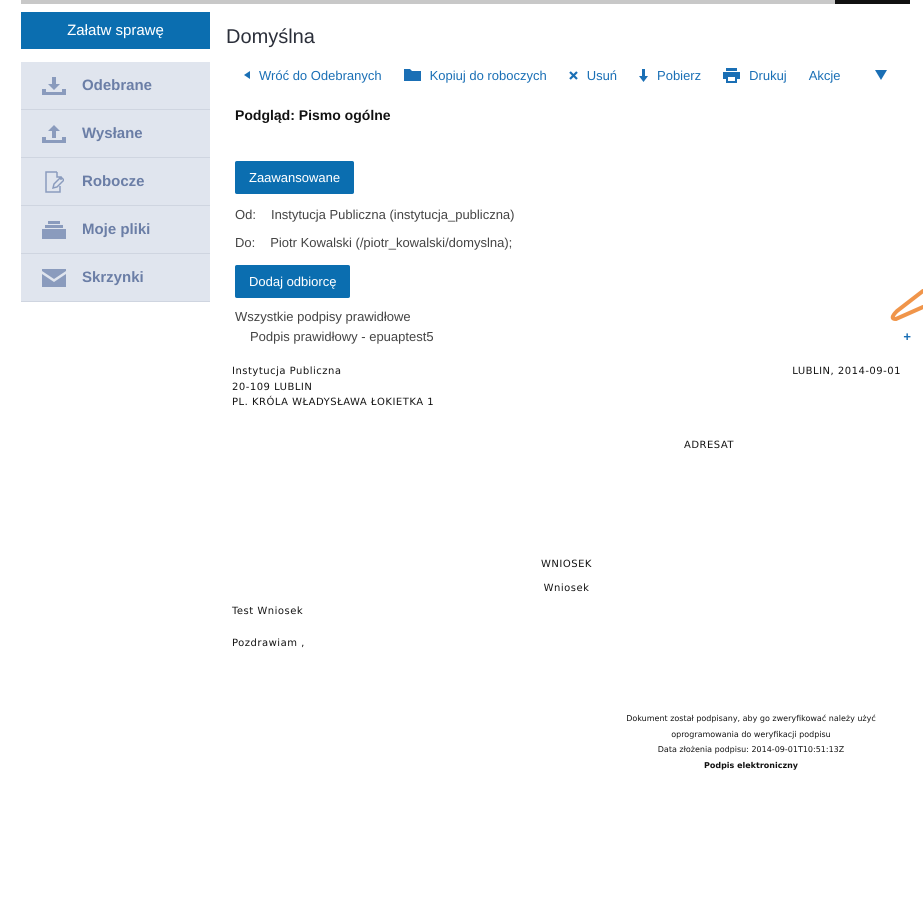  I want to click on tray-stack-icon, so click(54, 229).